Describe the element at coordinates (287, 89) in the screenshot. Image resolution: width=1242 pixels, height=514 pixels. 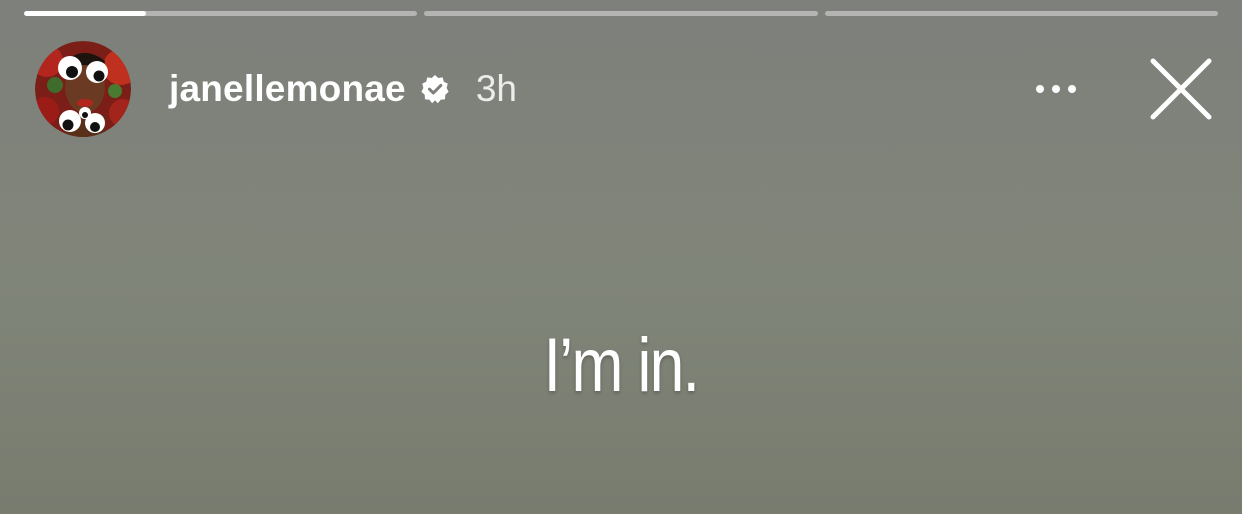
I see `username: janellemonae` at that location.